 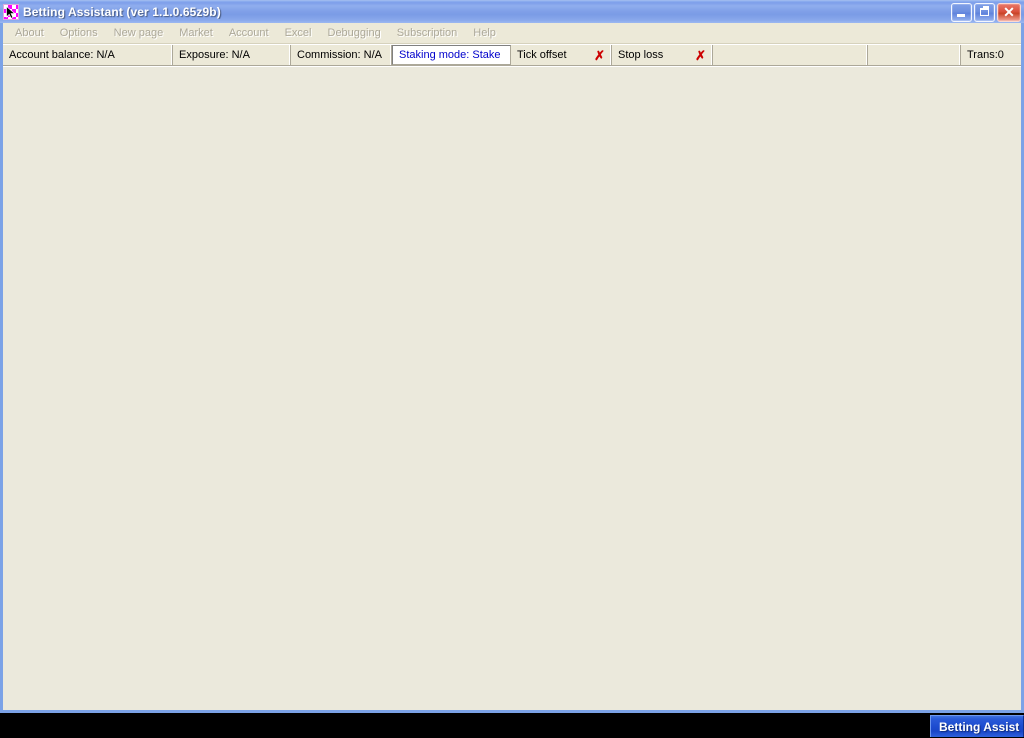 I want to click on restore-button, so click(x=984, y=12).